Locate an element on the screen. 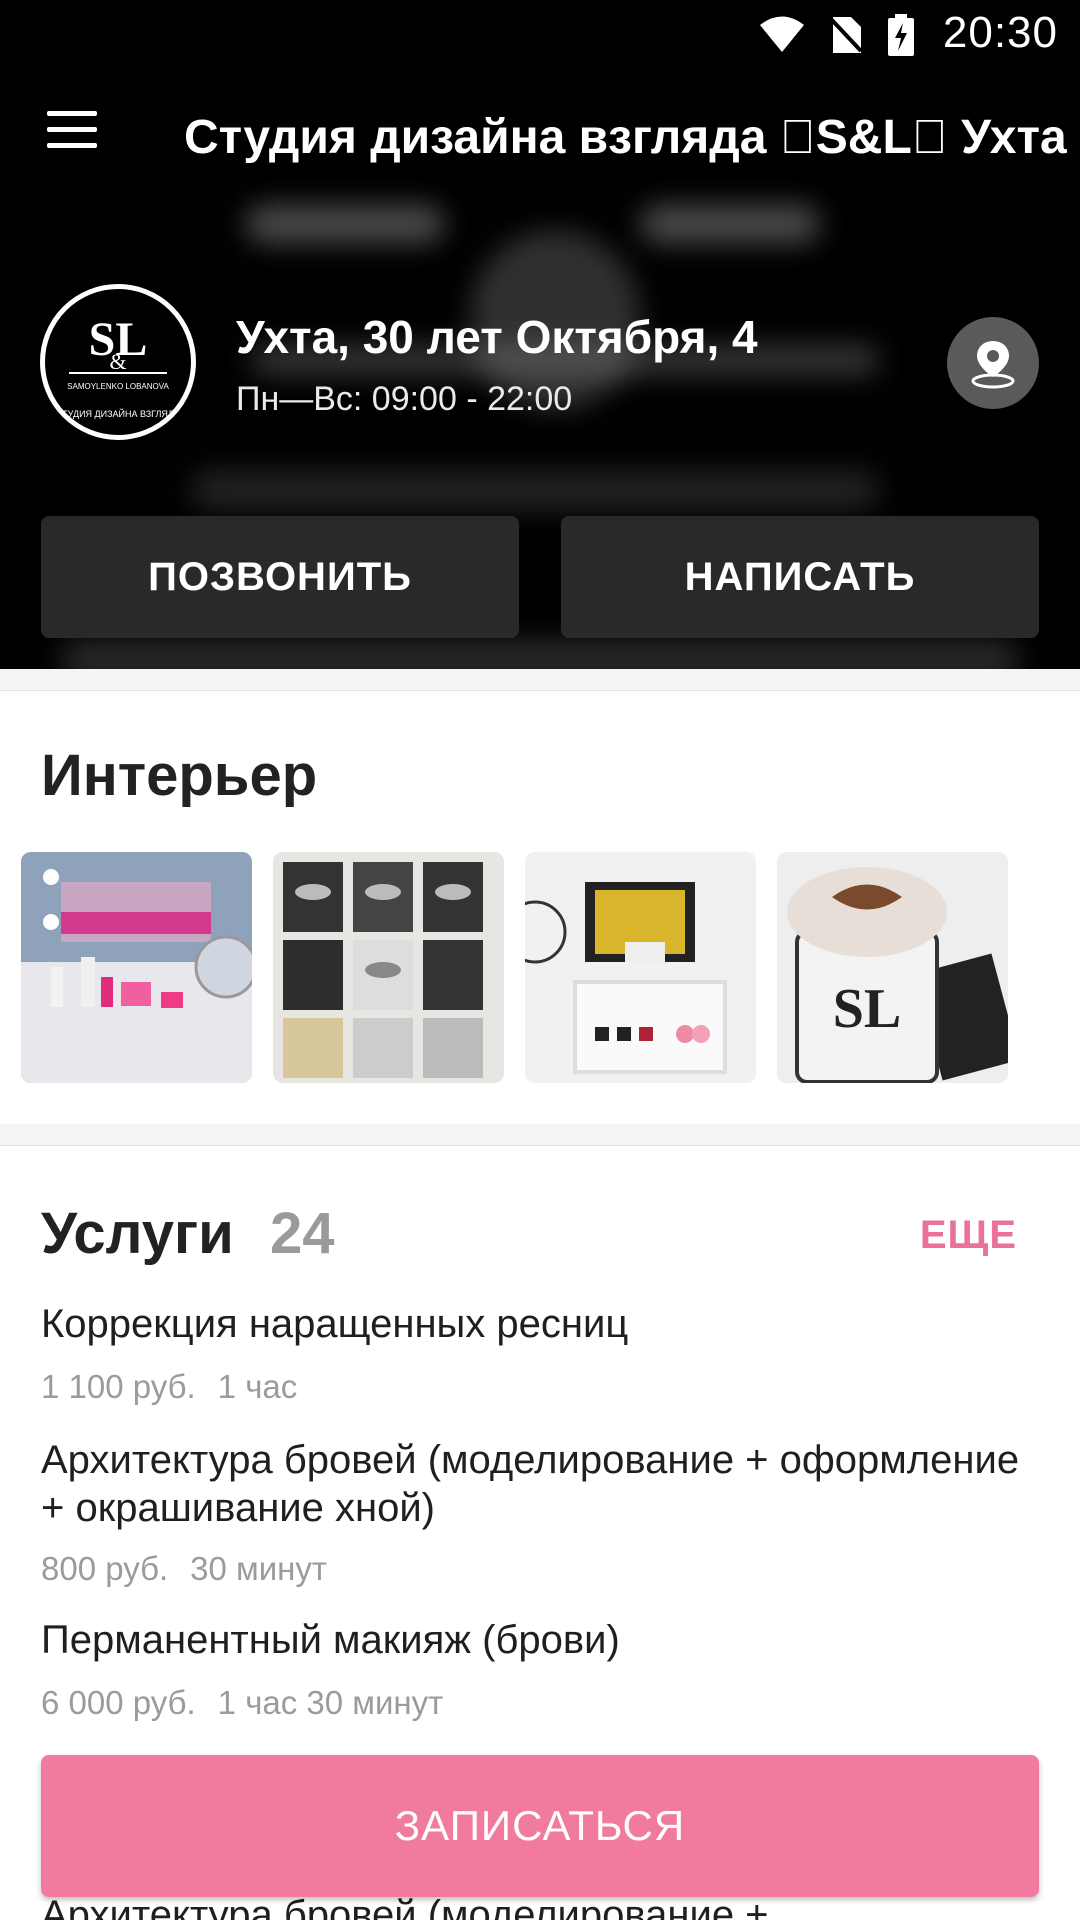 This screenshot has width=1080, height=1920. book-appointment-button: ЗАПИСАТЬСЯ is located at coordinates (540, 1826).